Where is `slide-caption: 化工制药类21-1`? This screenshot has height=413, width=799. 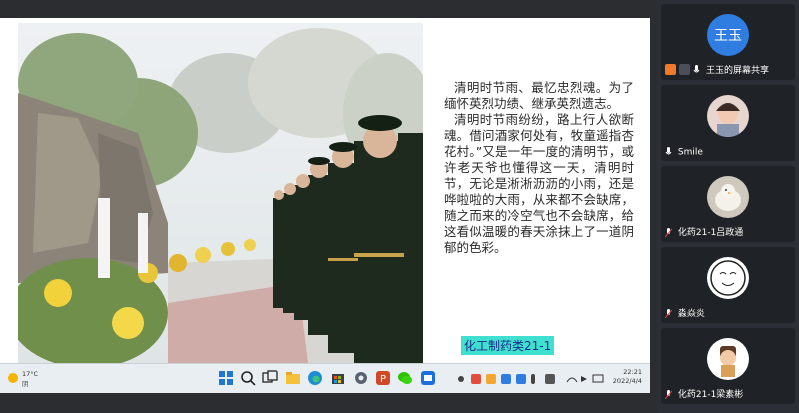
slide-caption: 化工制药类21-1 is located at coordinates (508, 345).